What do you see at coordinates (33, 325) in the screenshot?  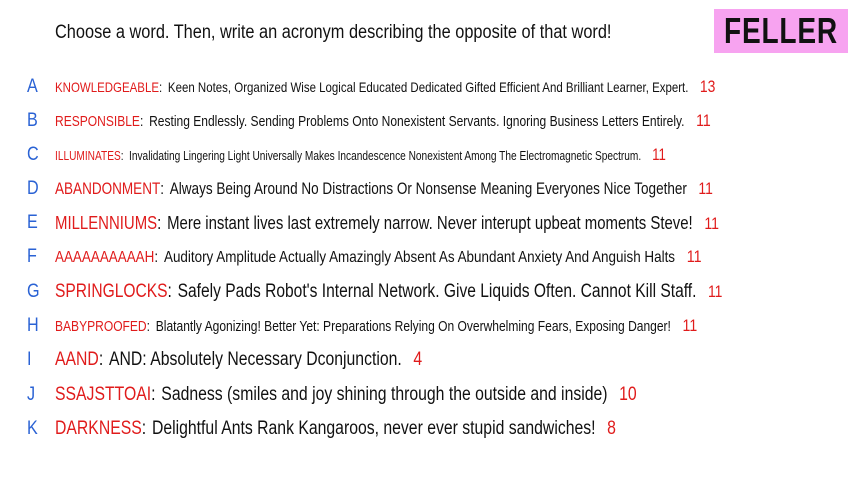 I see `entry-letter: H` at bounding box center [33, 325].